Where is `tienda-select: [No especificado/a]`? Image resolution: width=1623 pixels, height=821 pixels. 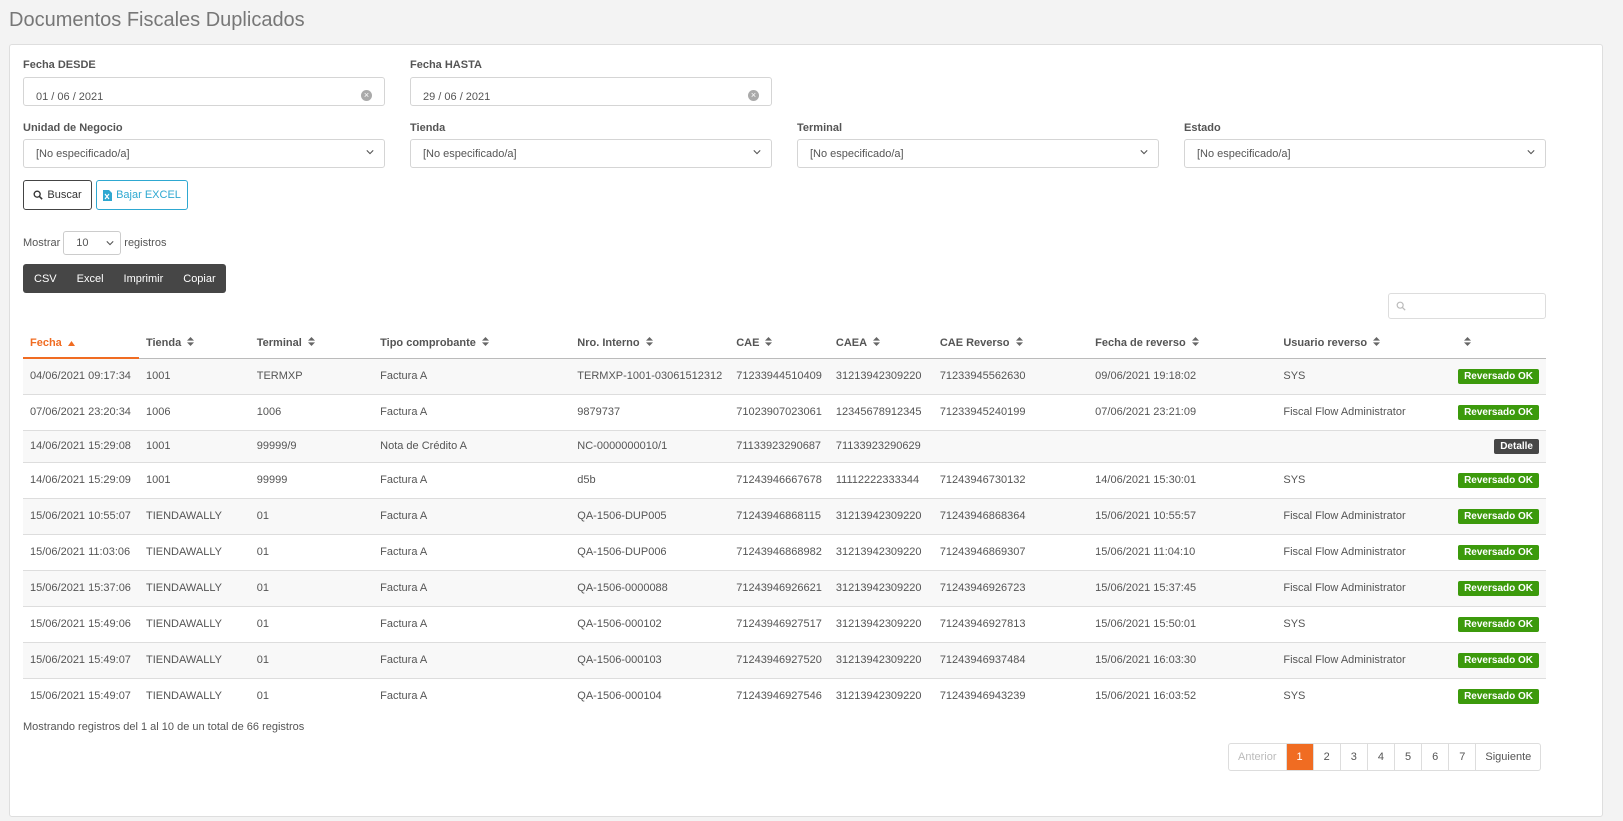
tienda-select: [No especificado/a] is located at coordinates (591, 153).